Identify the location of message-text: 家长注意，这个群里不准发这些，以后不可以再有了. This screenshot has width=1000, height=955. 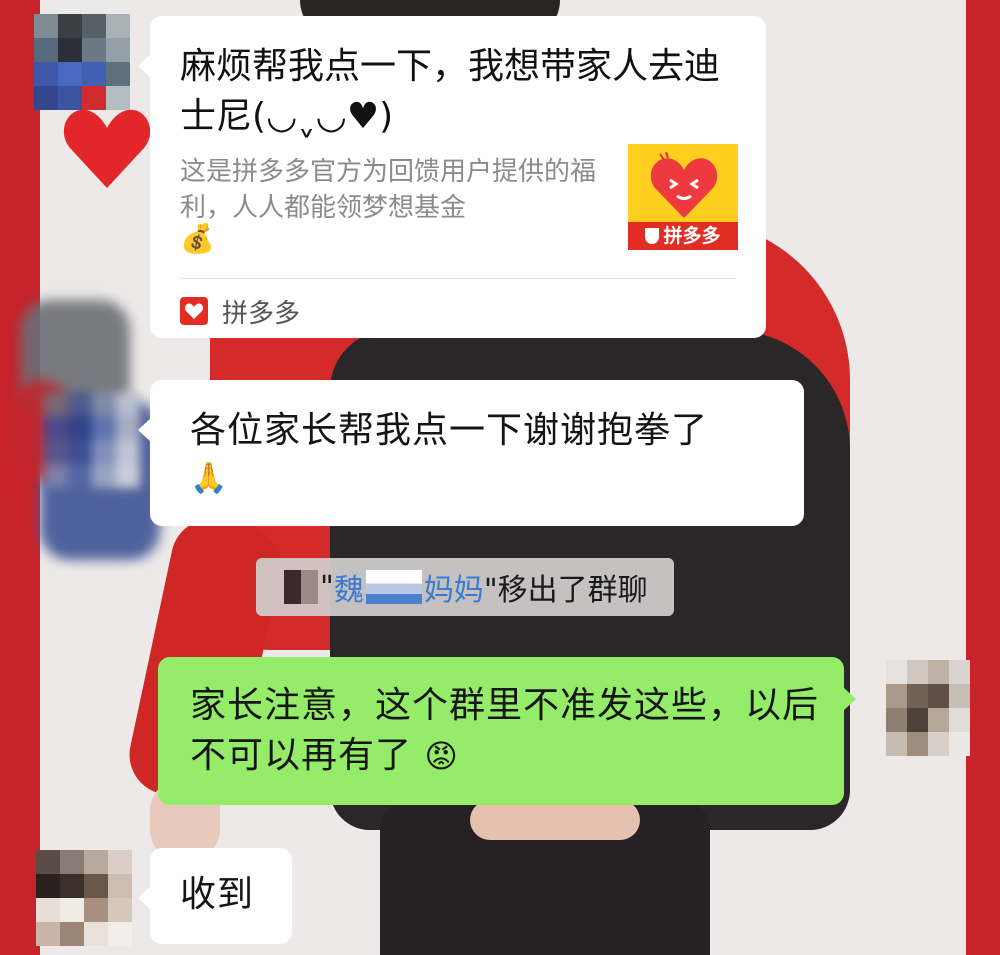
(505, 730).